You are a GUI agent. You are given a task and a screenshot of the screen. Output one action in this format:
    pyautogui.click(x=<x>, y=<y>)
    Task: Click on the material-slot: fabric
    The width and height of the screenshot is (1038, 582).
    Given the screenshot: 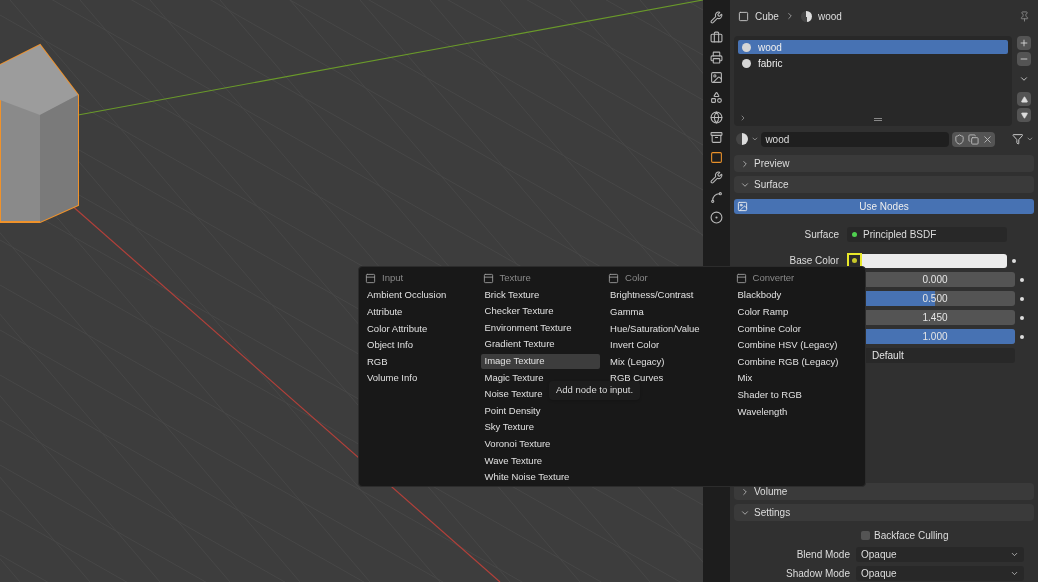 What is the action you would take?
    pyautogui.click(x=873, y=63)
    